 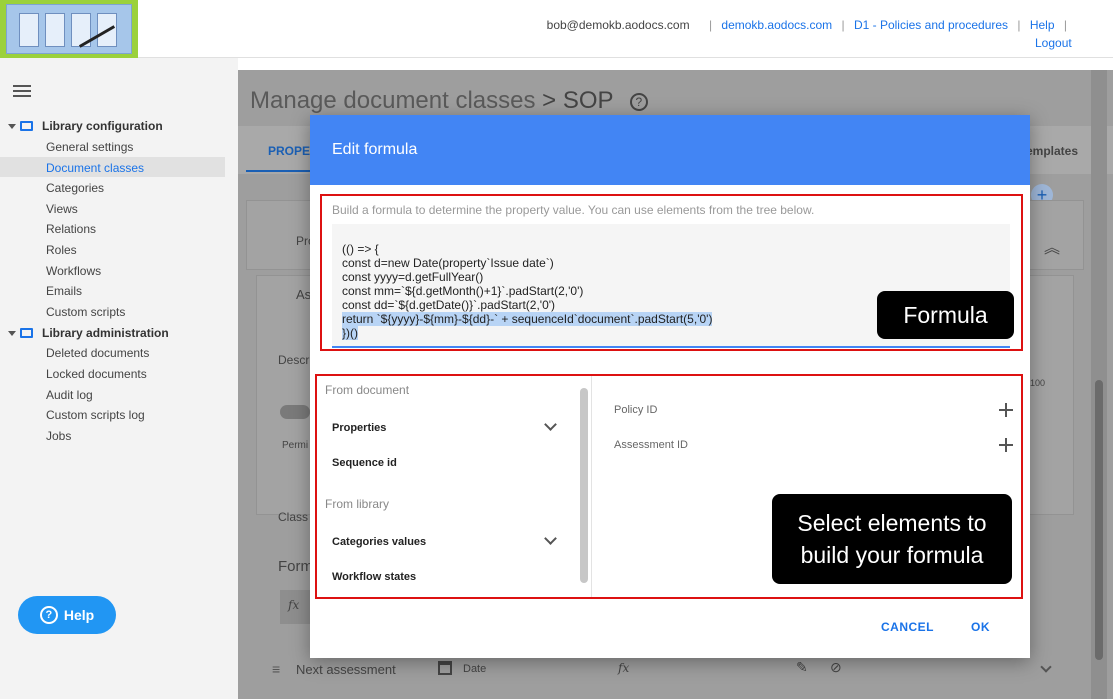 What do you see at coordinates (357, 504) in the screenshot?
I see `tree-group-from-library: From library` at bounding box center [357, 504].